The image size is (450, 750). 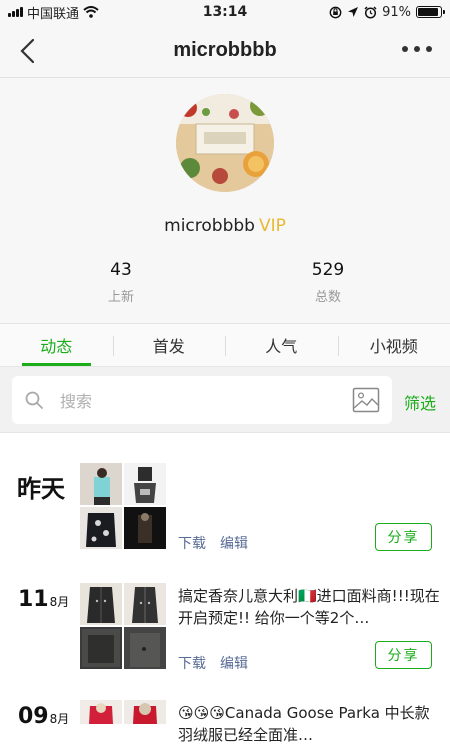 What do you see at coordinates (41, 489) in the screenshot?
I see `post-date: 昨天` at bounding box center [41, 489].